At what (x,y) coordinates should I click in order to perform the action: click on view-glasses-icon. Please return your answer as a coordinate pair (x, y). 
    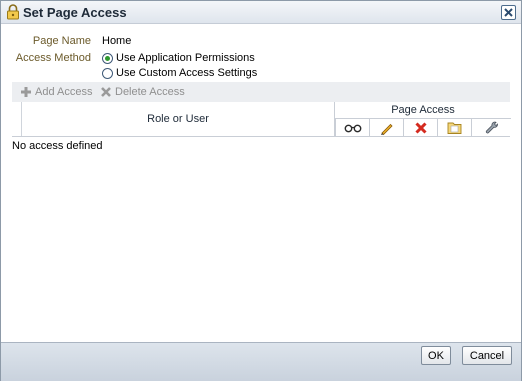
    Looking at the image, I should click on (353, 128).